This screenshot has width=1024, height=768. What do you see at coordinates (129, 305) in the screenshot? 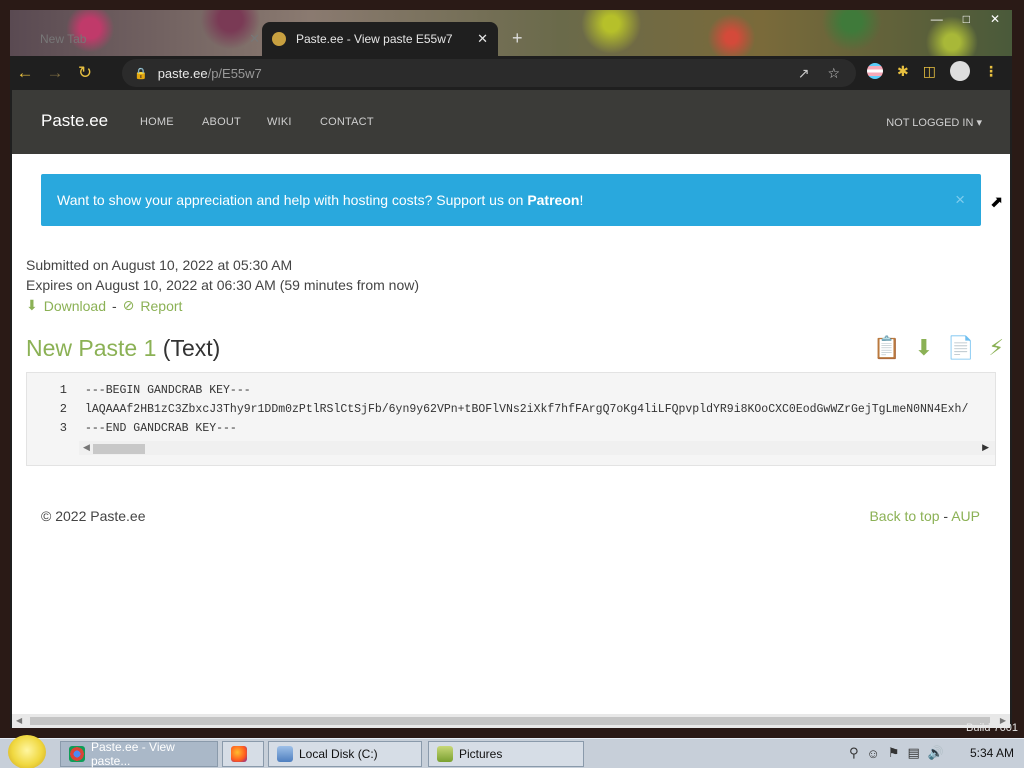
I see `report-icon: ⊘` at bounding box center [129, 305].